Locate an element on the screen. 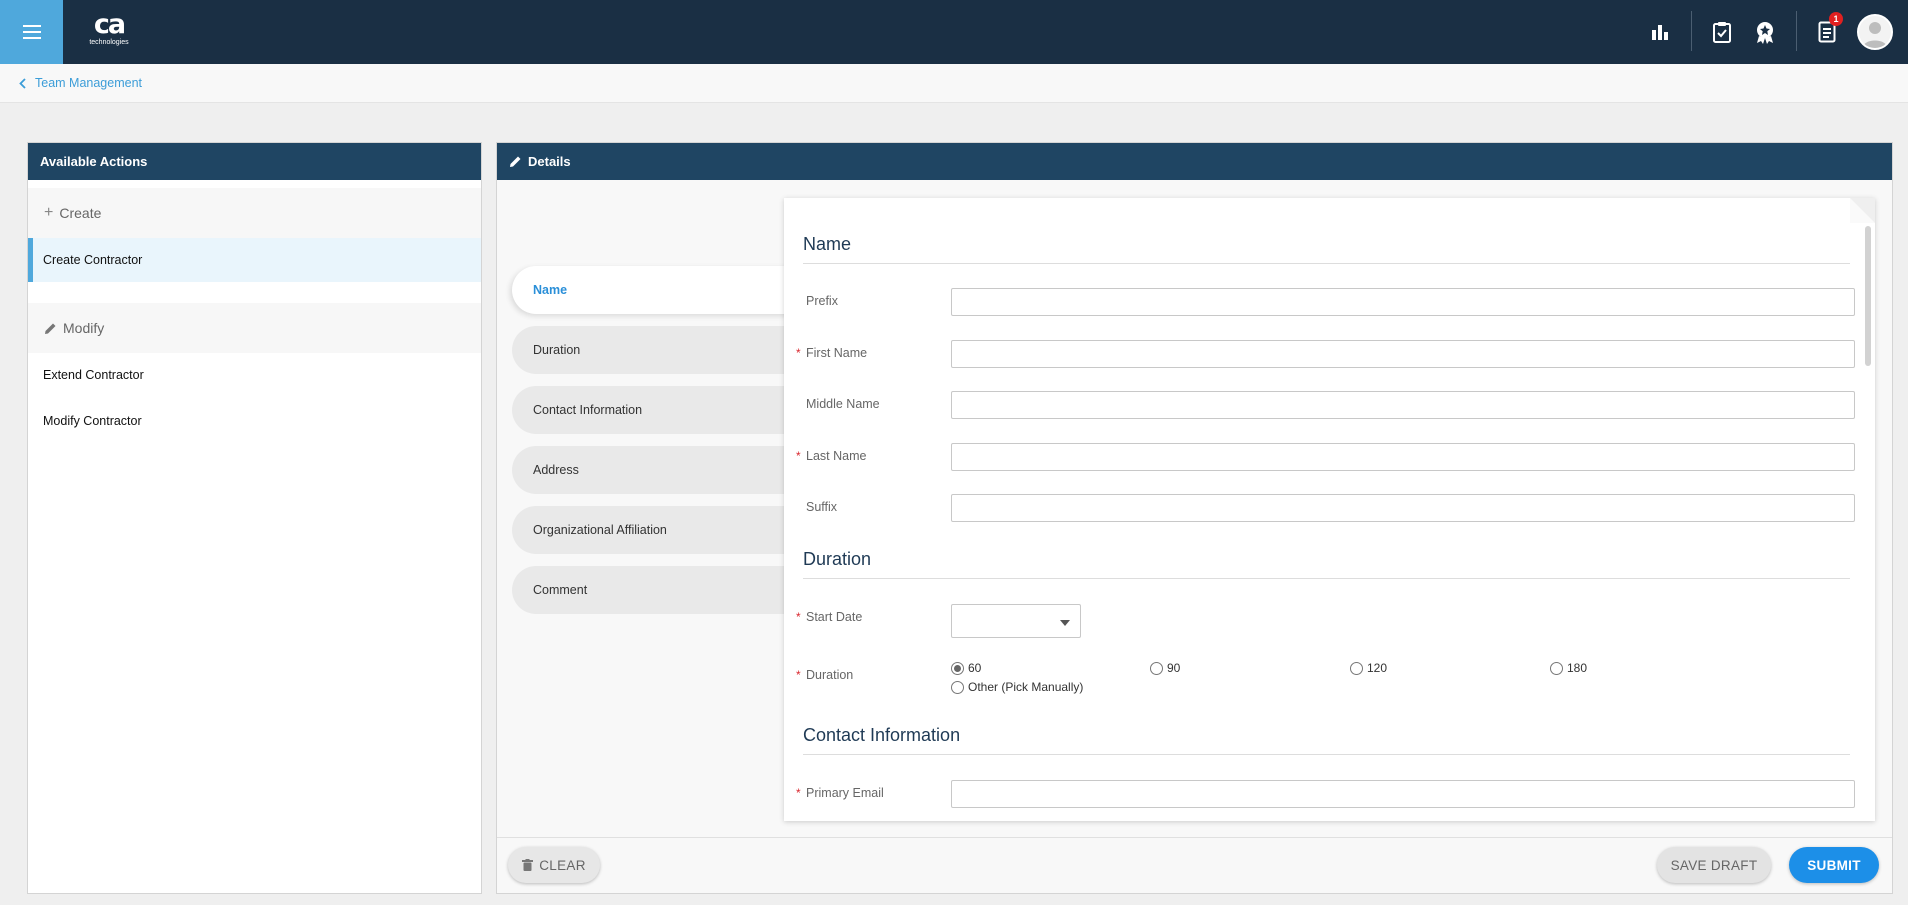 Image resolution: width=1908 pixels, height=905 pixels. breadcrumb-label: Team Management is located at coordinates (89, 83).